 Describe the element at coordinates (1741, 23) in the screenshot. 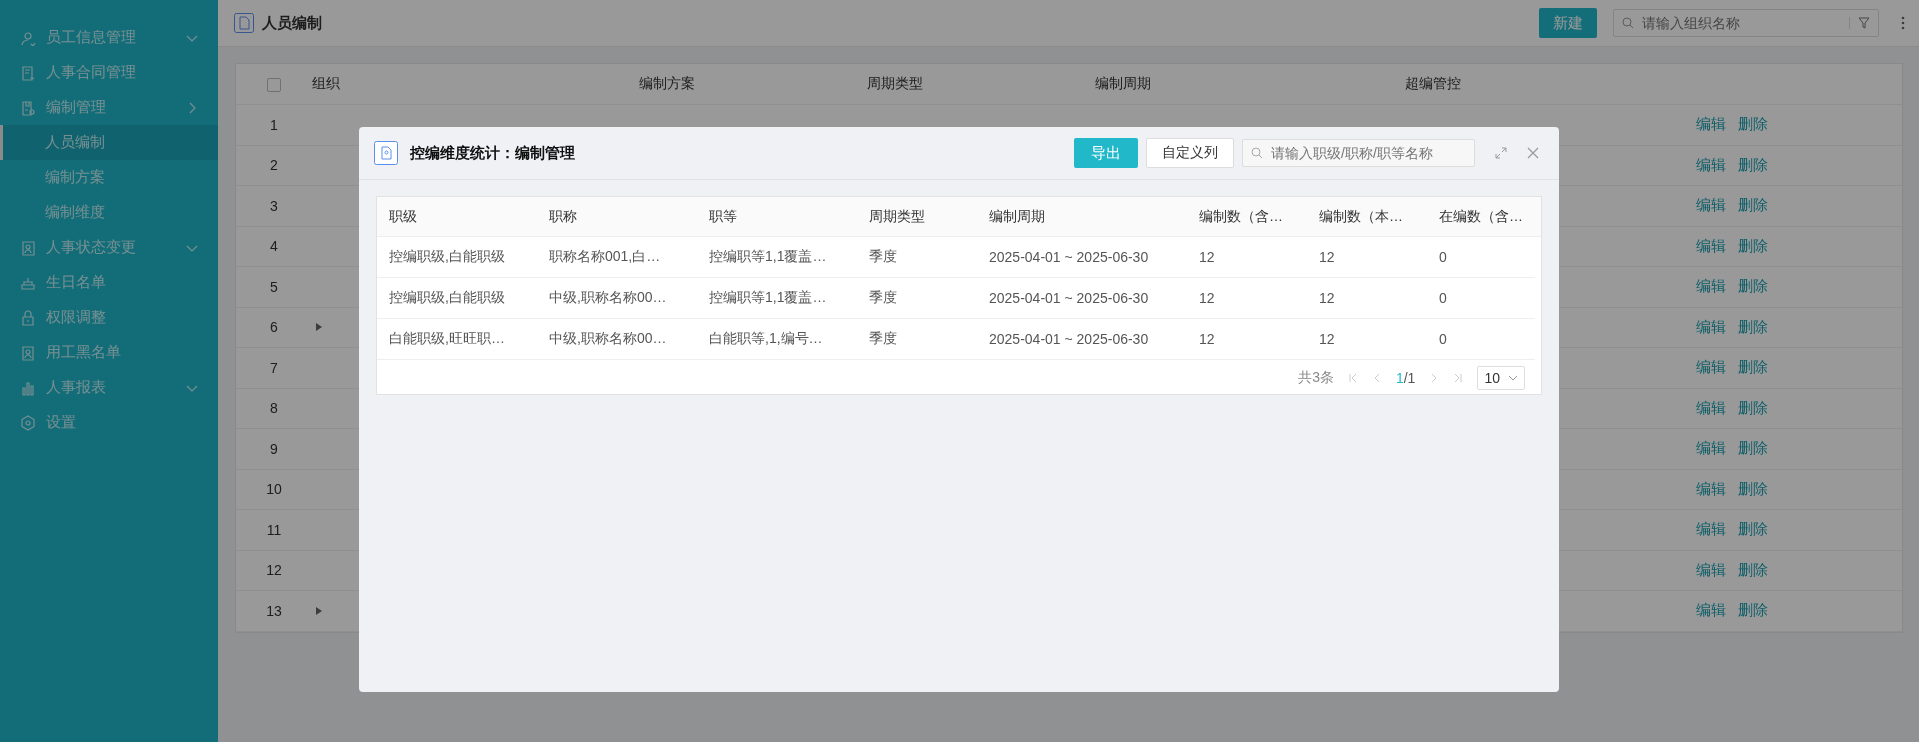

I see `search-field: 请输入组织名称` at that location.